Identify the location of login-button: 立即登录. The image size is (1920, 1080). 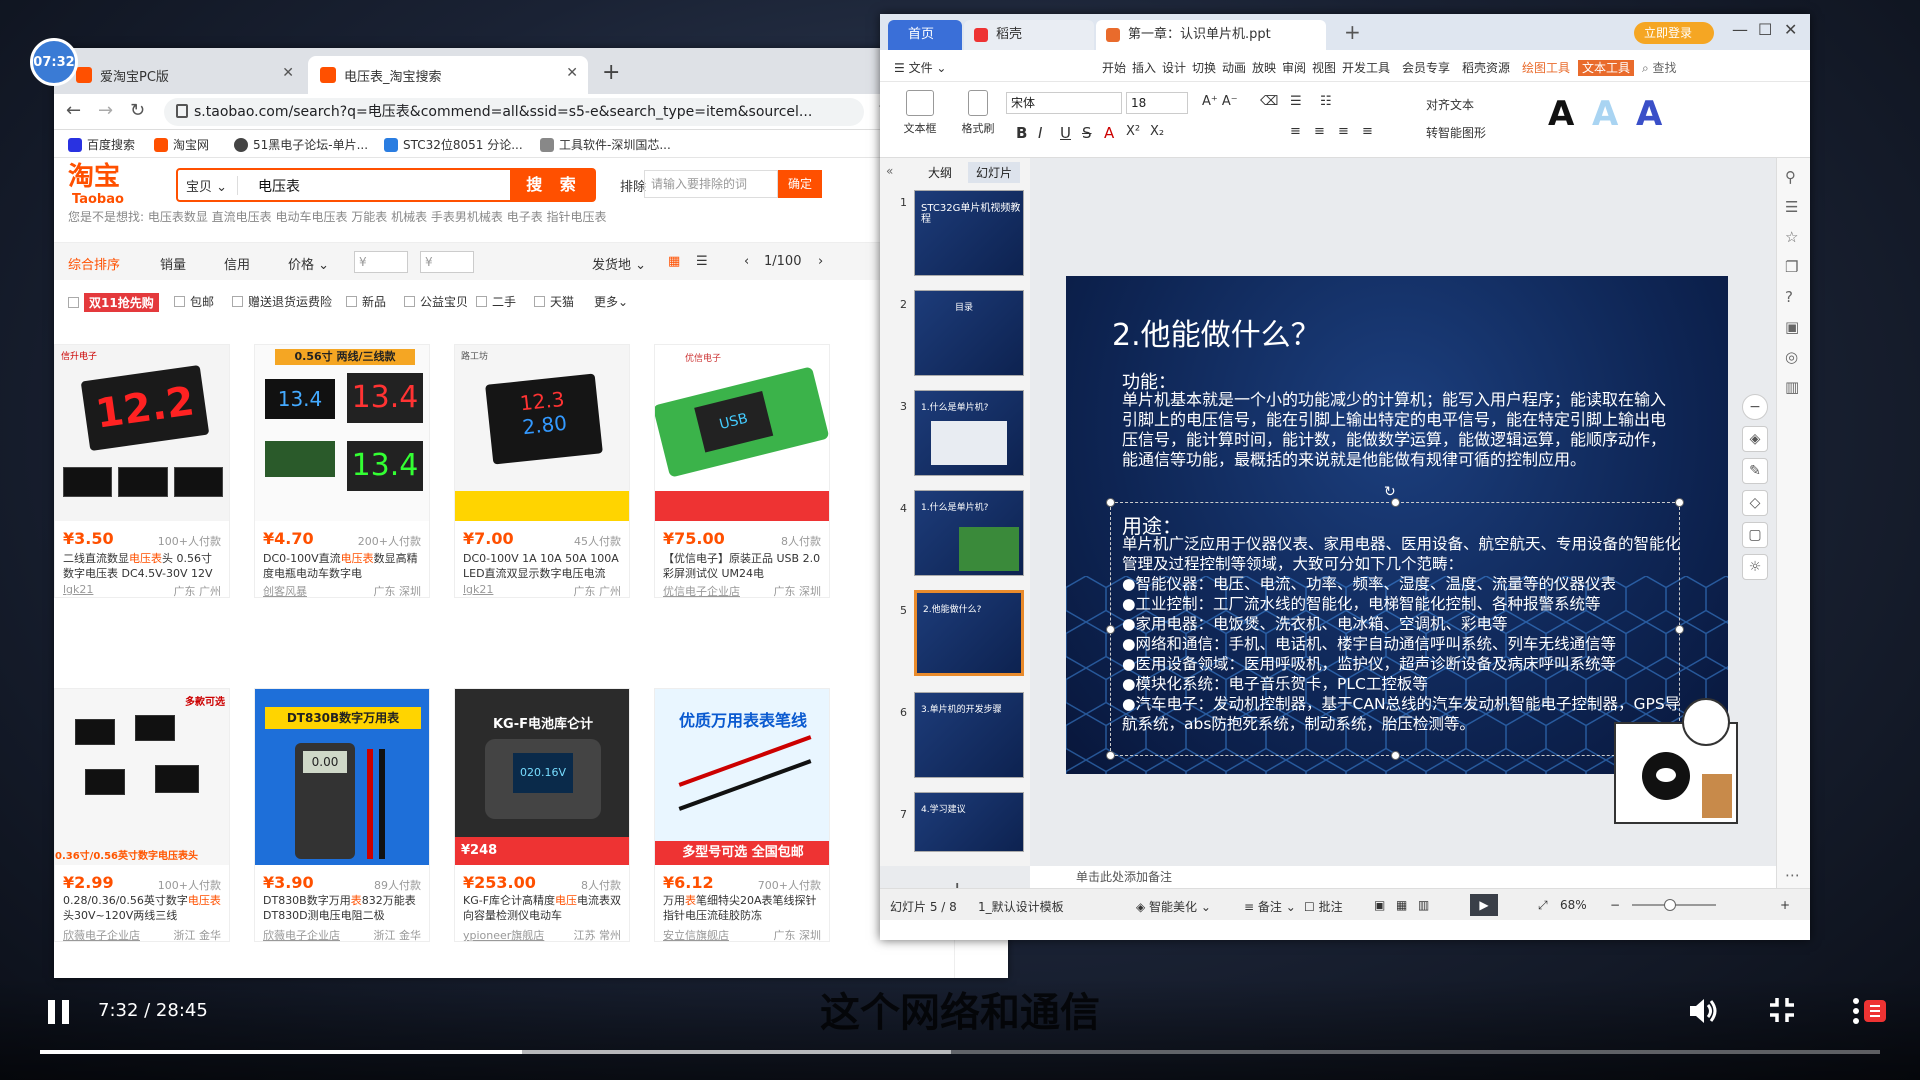
(1674, 33).